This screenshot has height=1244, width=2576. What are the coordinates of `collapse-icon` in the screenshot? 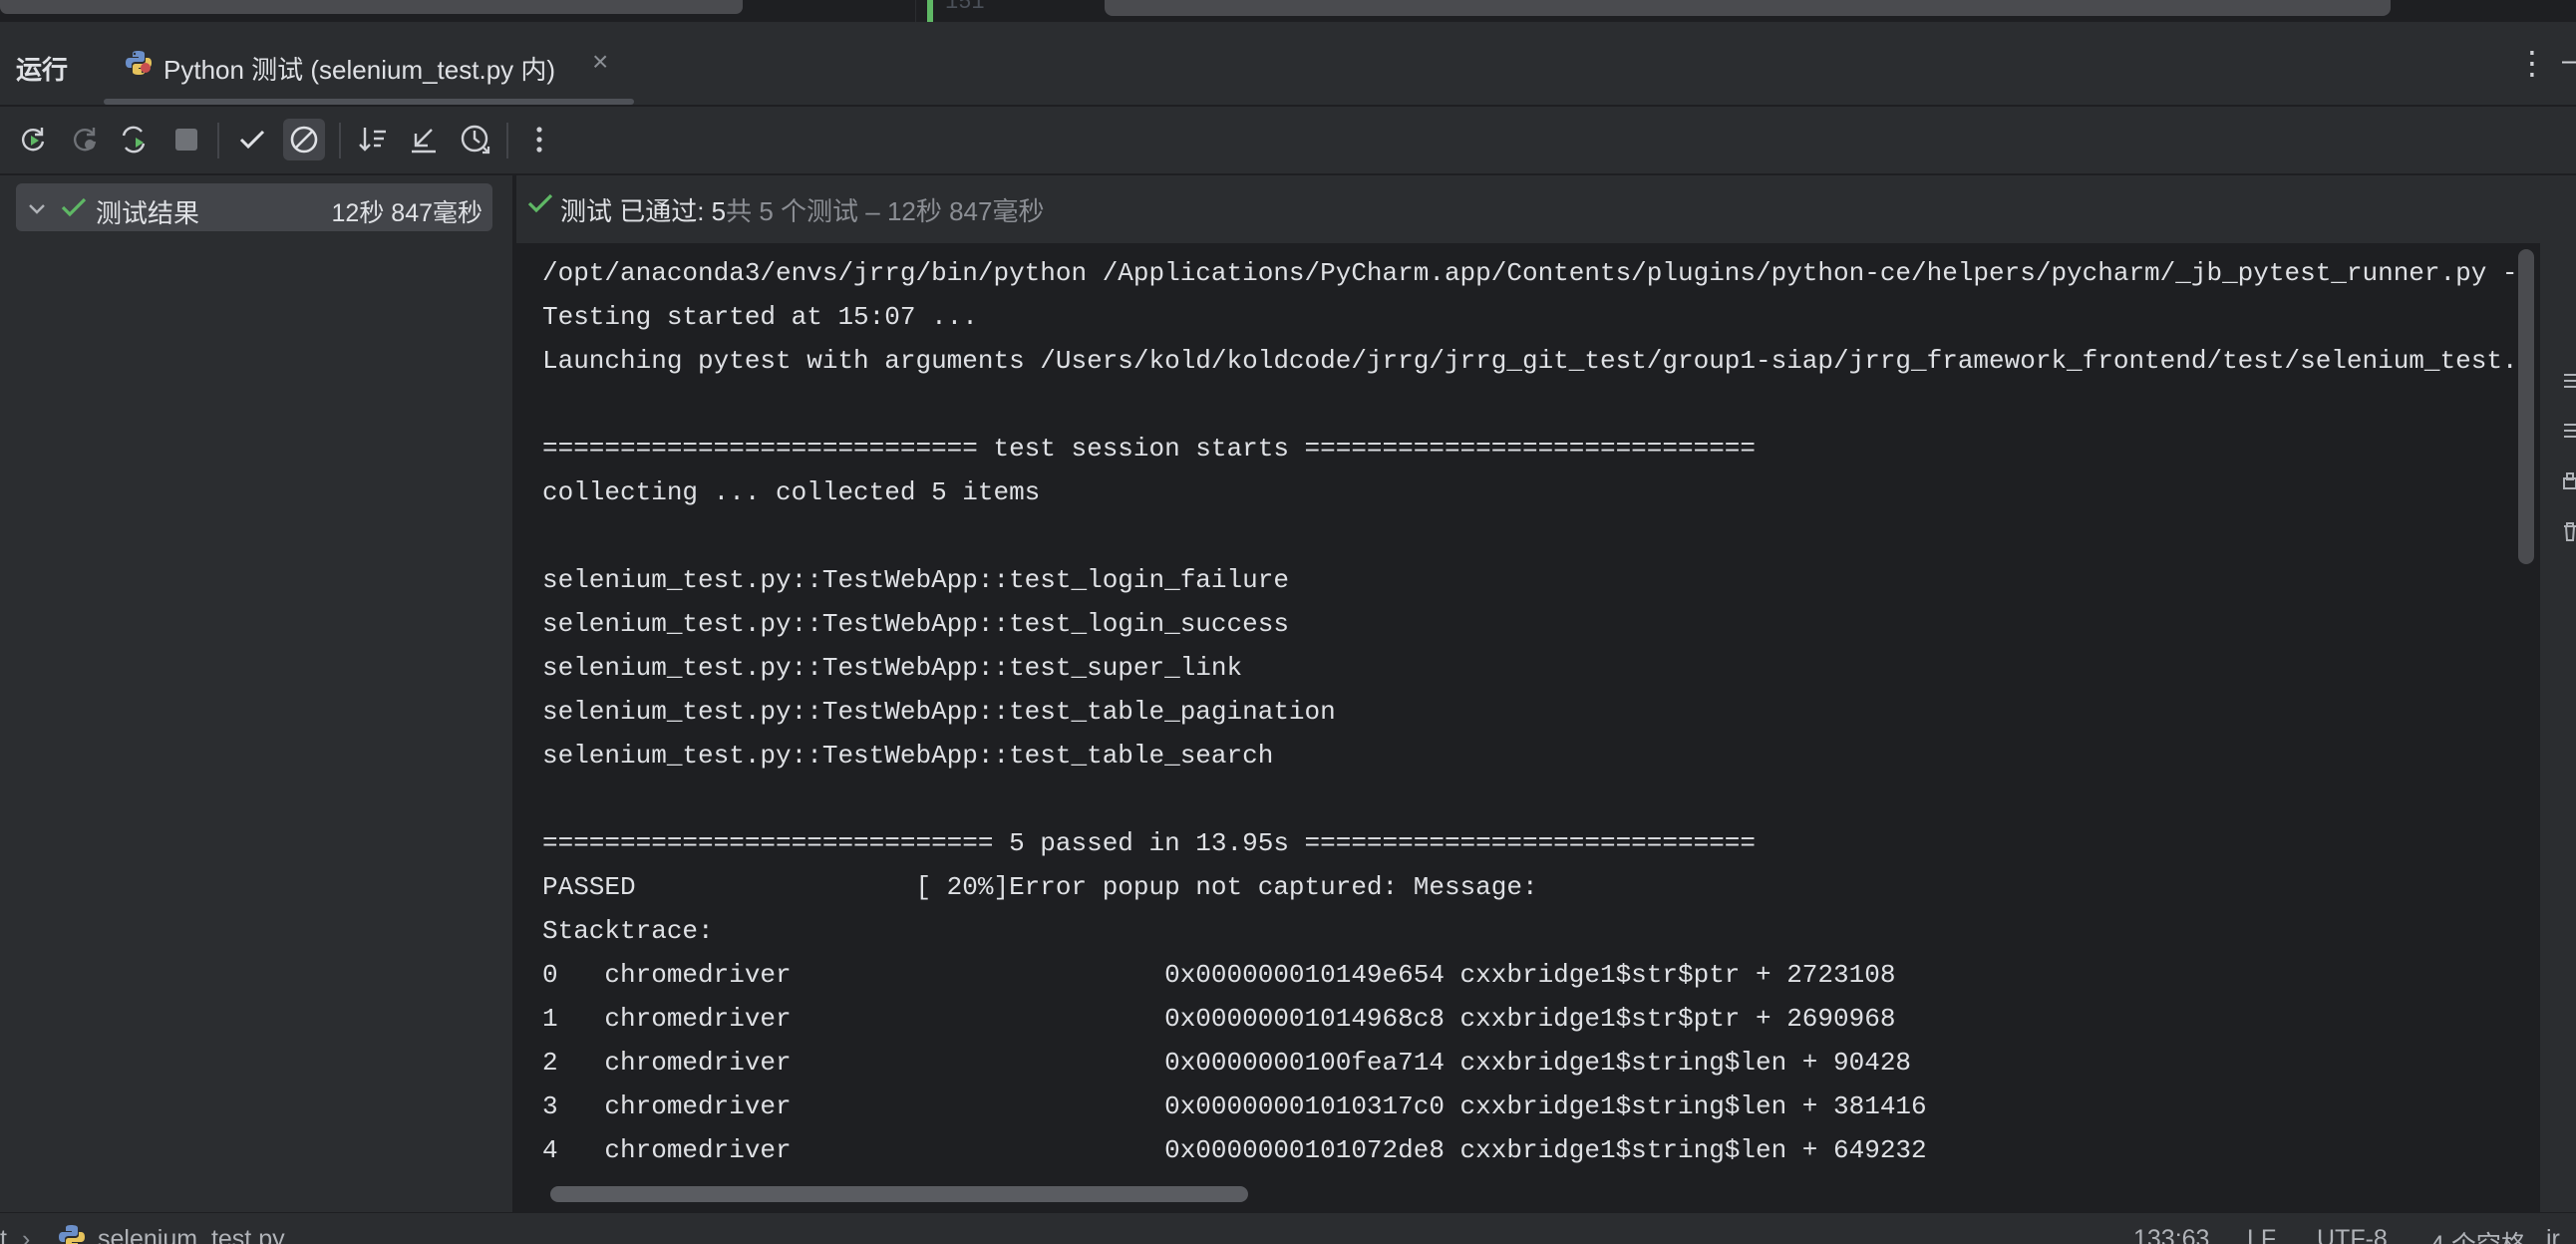 It's located at (424, 139).